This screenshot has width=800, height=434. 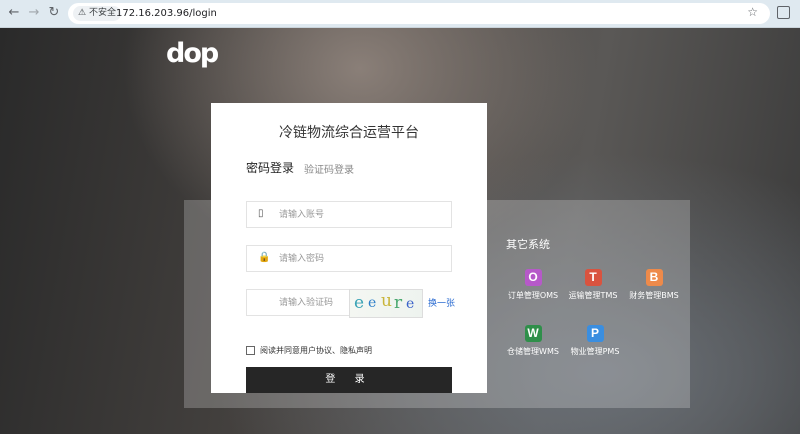 I want to click on phone-icon: ▯, so click(x=261, y=213).